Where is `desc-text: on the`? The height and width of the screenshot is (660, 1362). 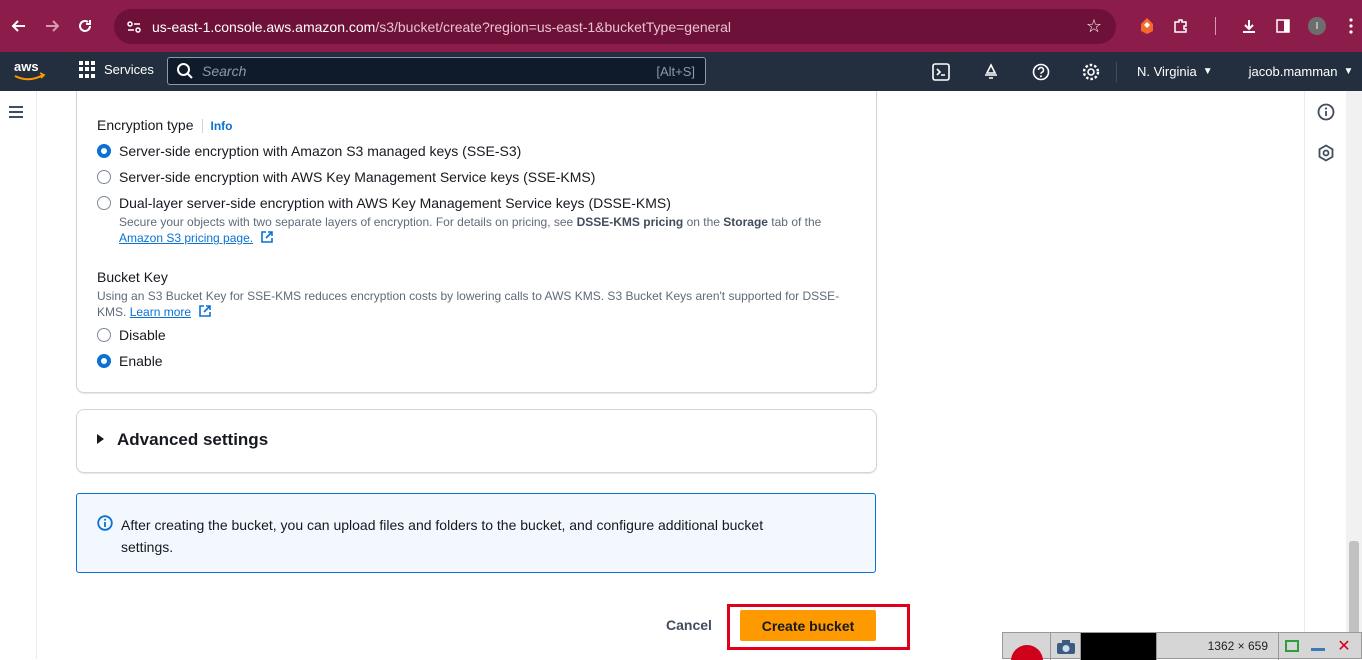
desc-text: on the is located at coordinates (703, 222).